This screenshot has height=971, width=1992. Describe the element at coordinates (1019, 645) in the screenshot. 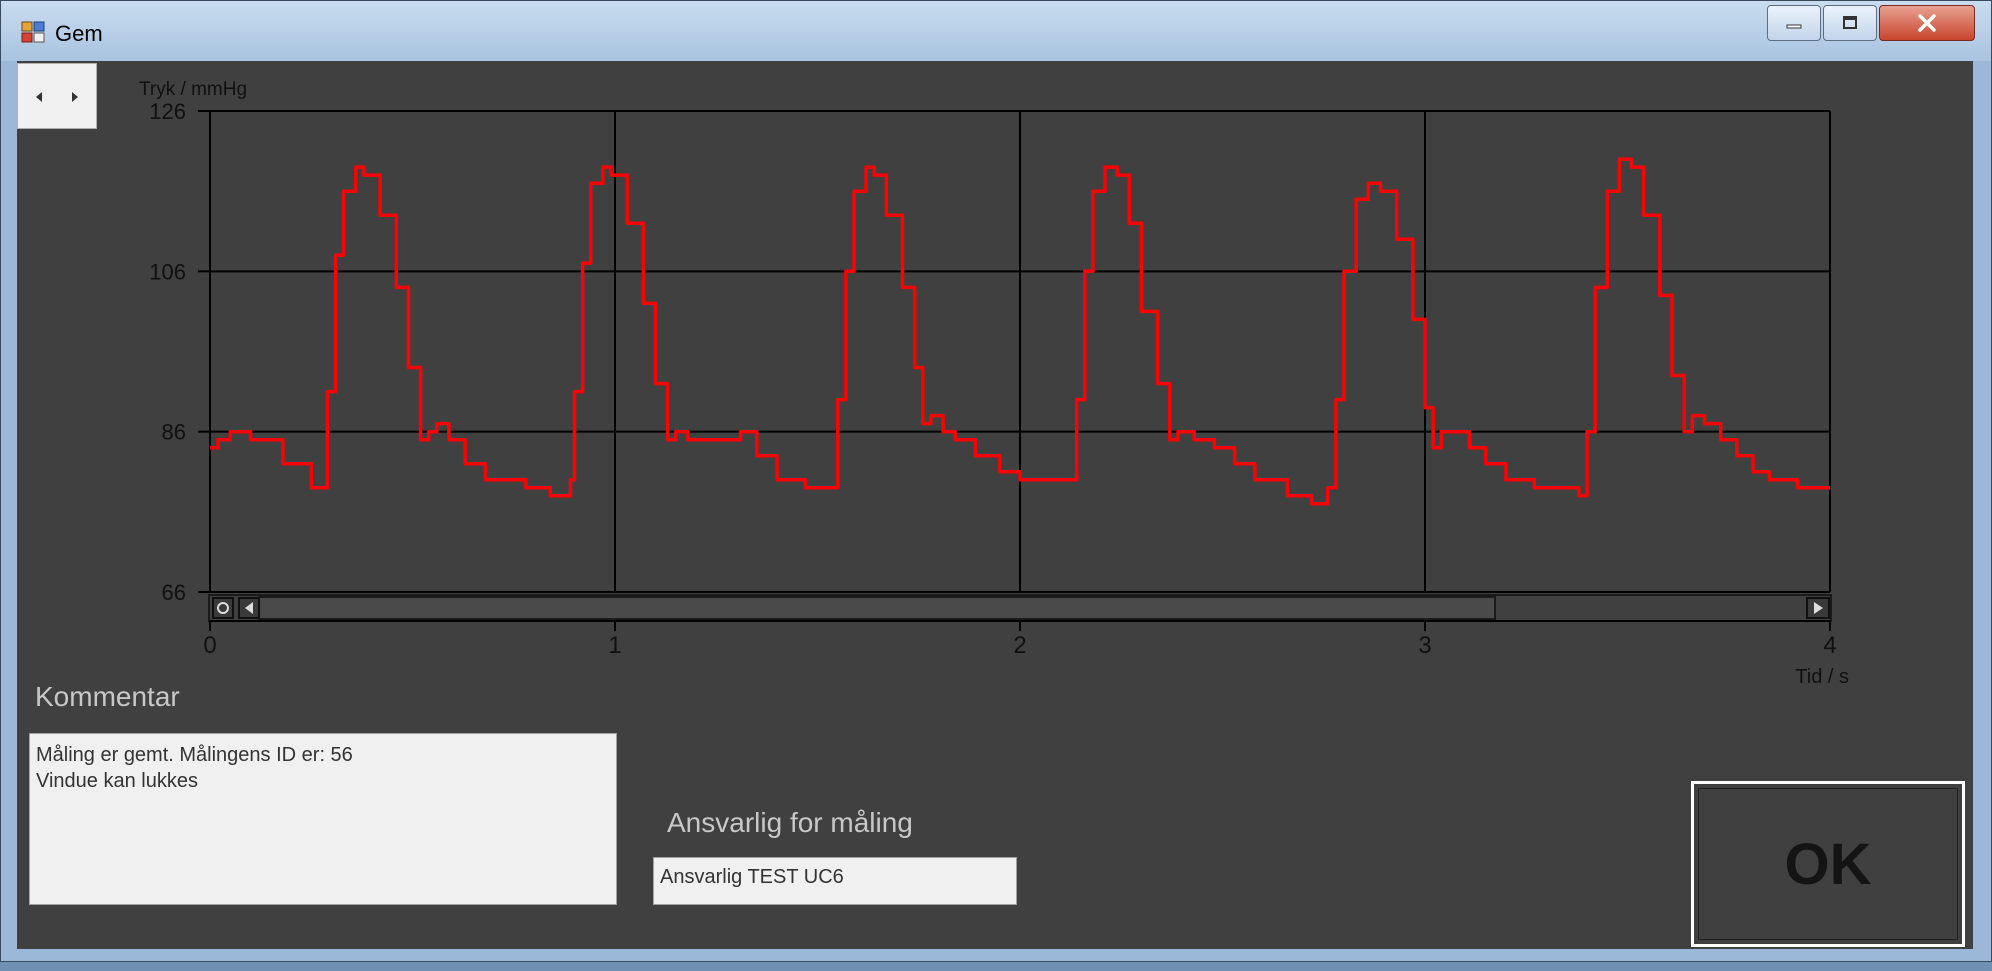

I see `x-tick-label: 2` at that location.